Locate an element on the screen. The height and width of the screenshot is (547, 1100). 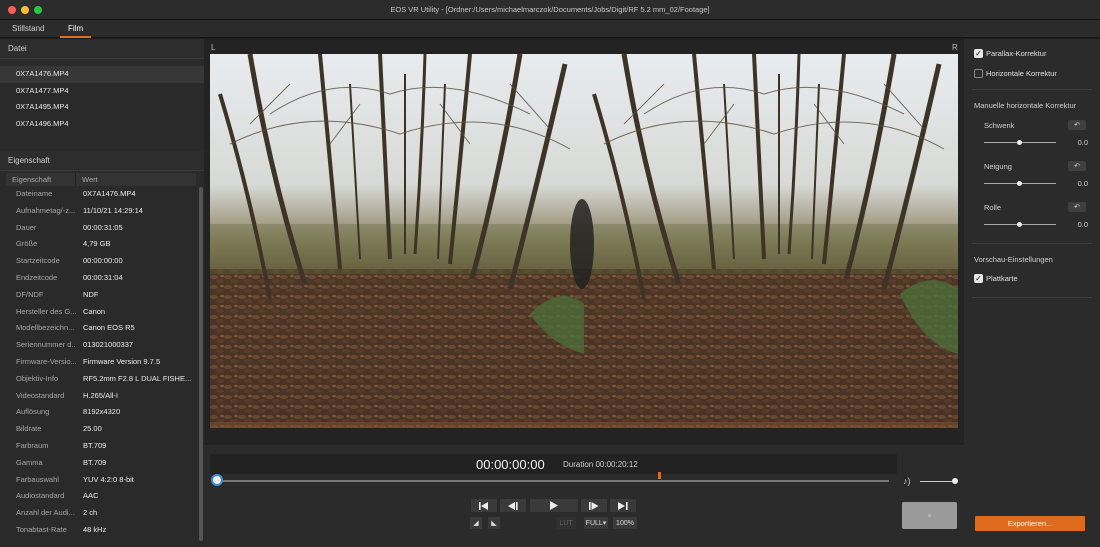
roll-reset-button: ↶ is located at coordinates (1077, 207).